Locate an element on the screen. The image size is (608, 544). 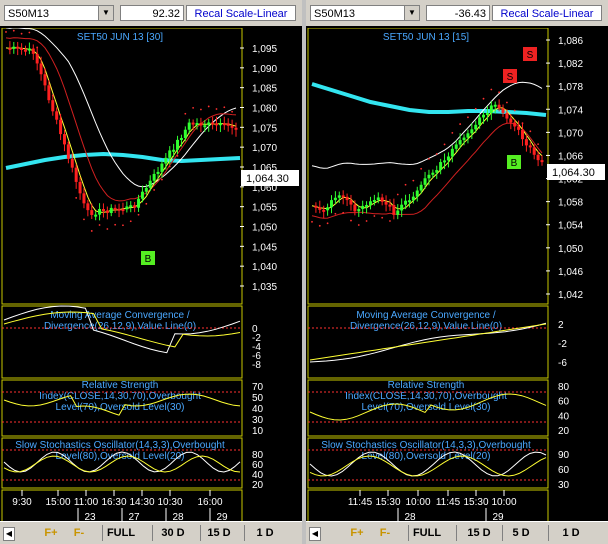
time-label: 9:30 is located at coordinates (22, 502).